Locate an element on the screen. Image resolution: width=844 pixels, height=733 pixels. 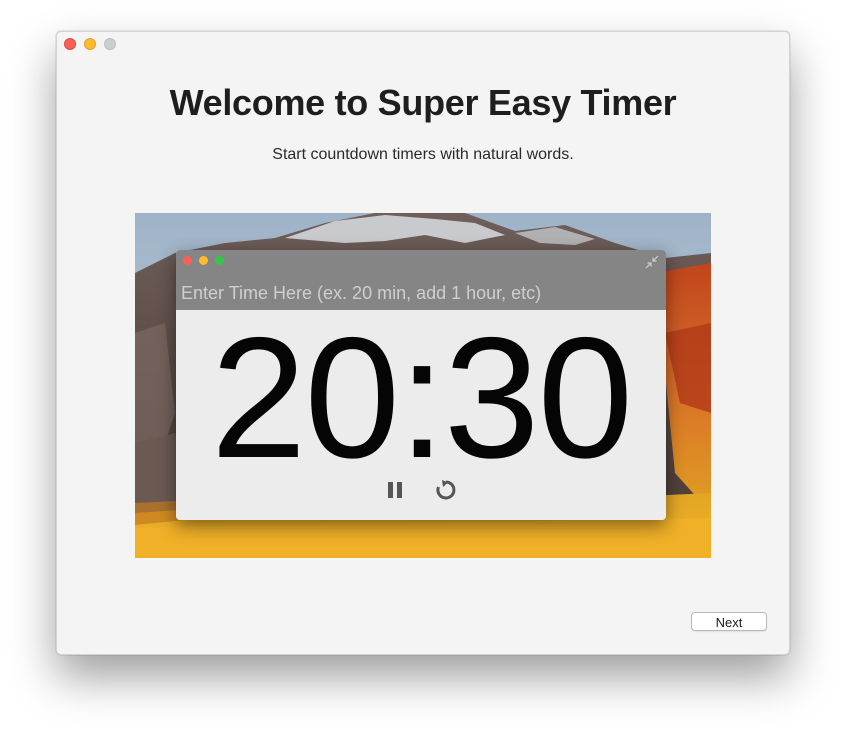
window-controls is located at coordinates (90, 44).